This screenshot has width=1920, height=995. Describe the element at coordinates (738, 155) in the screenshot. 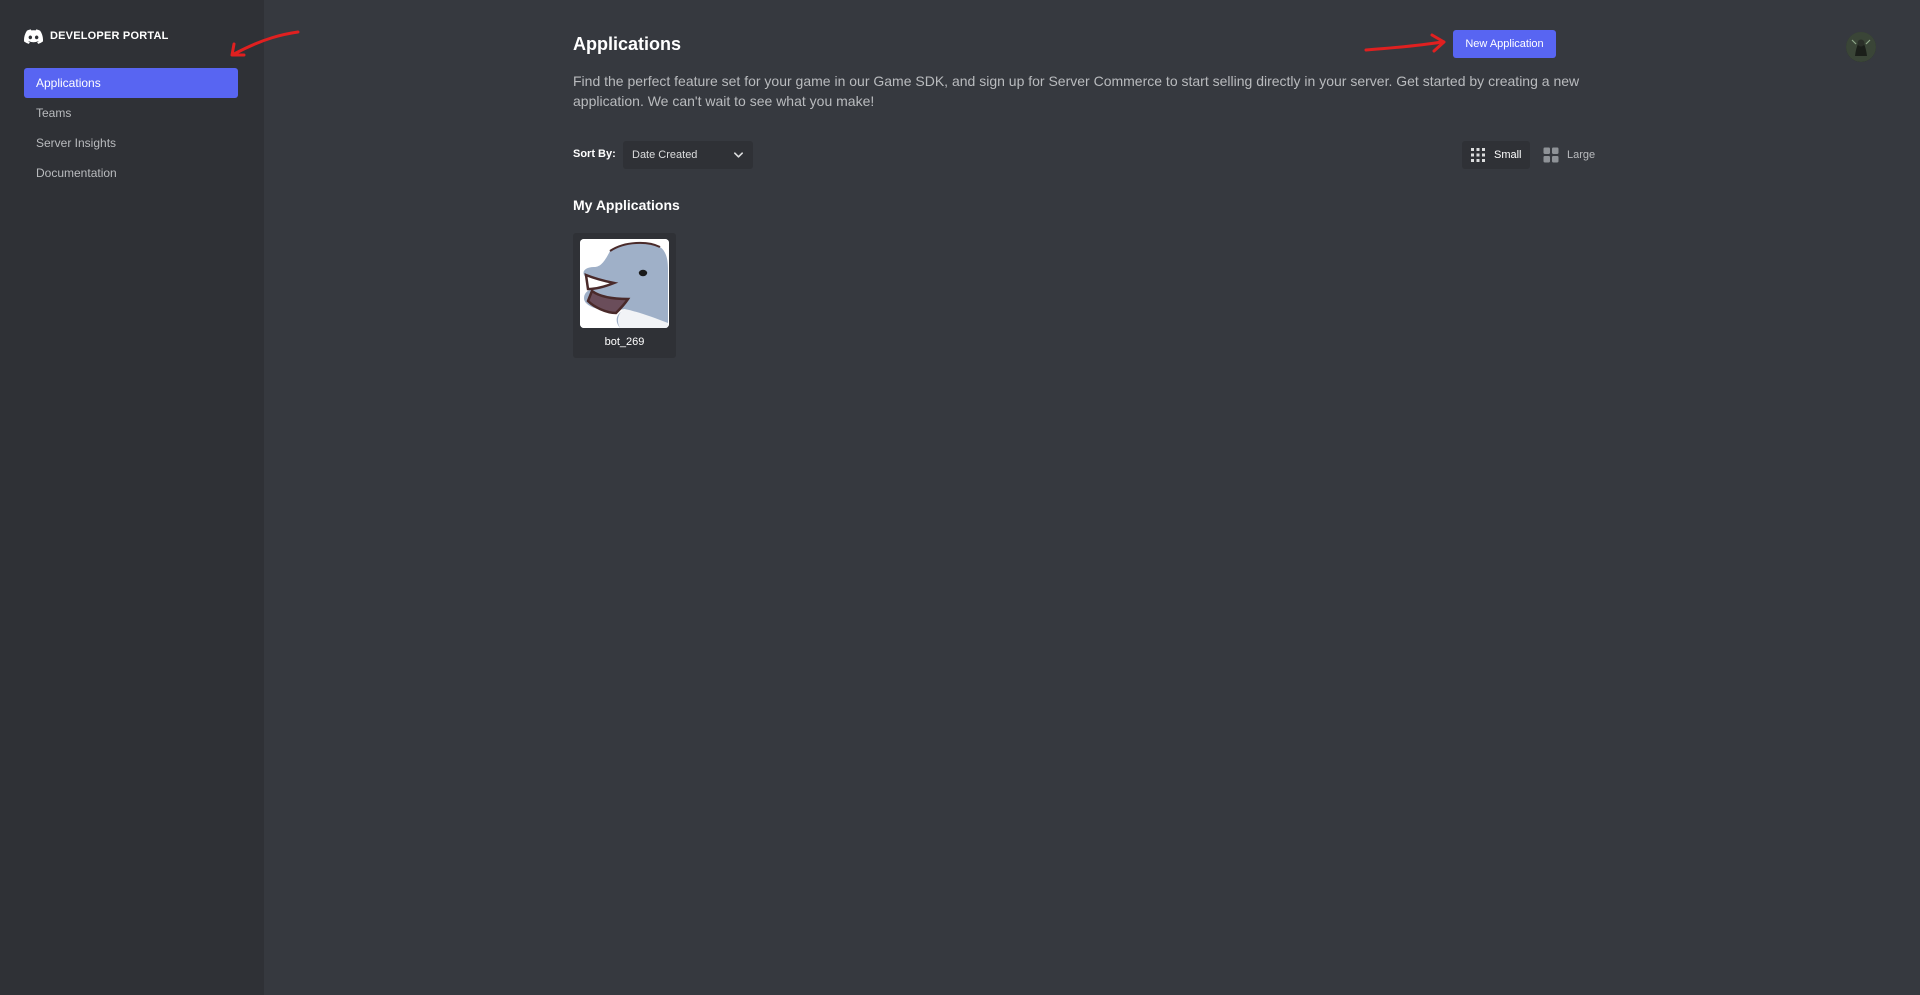

I see `chevron-down-icon` at that location.